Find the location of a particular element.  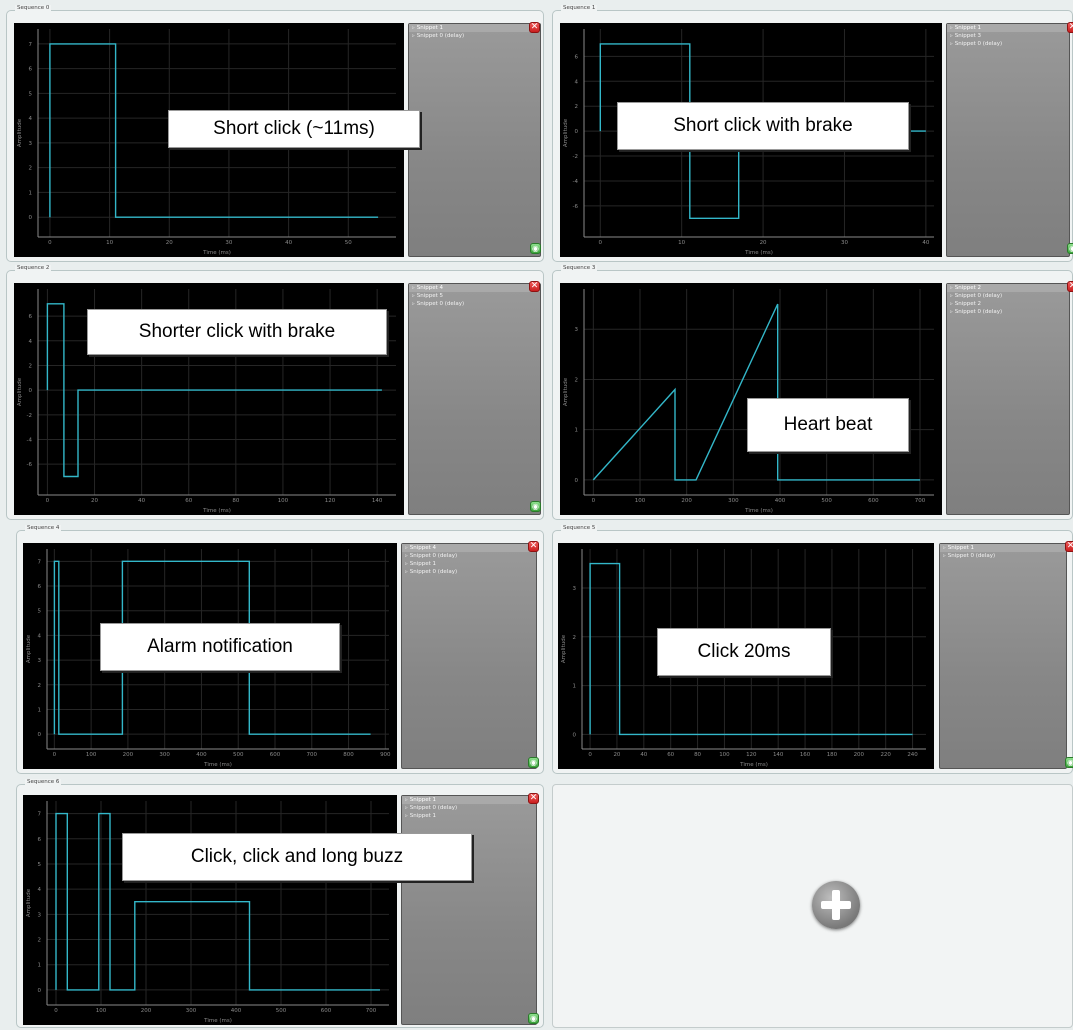

y-tick-label: 5 is located at coordinates (31, 94).